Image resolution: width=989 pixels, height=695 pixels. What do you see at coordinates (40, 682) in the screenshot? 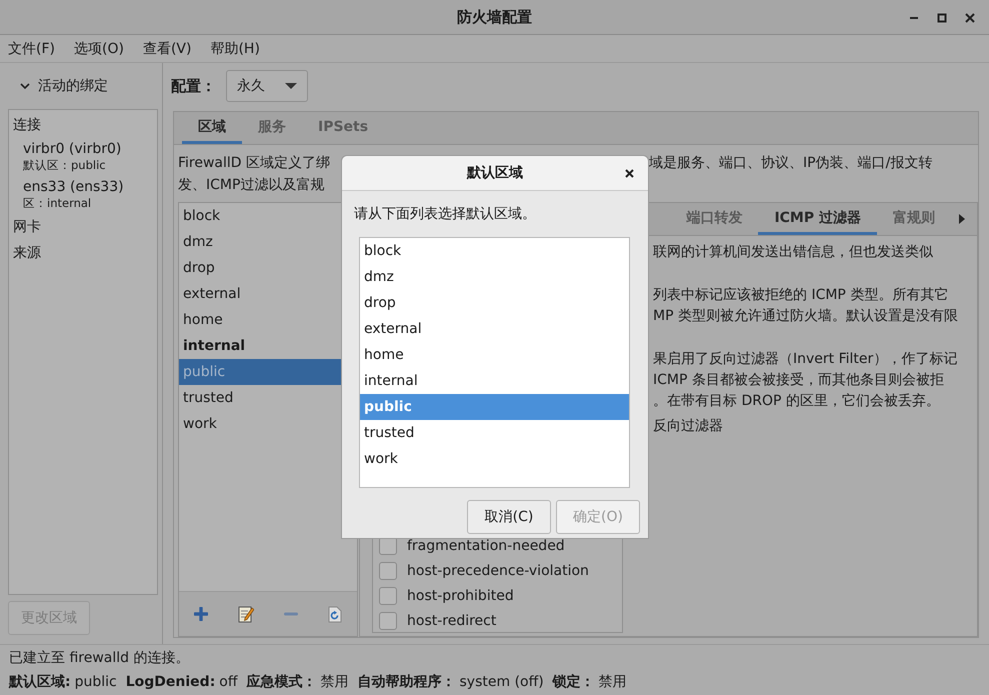
I see `status-label: 默认区域:` at bounding box center [40, 682].